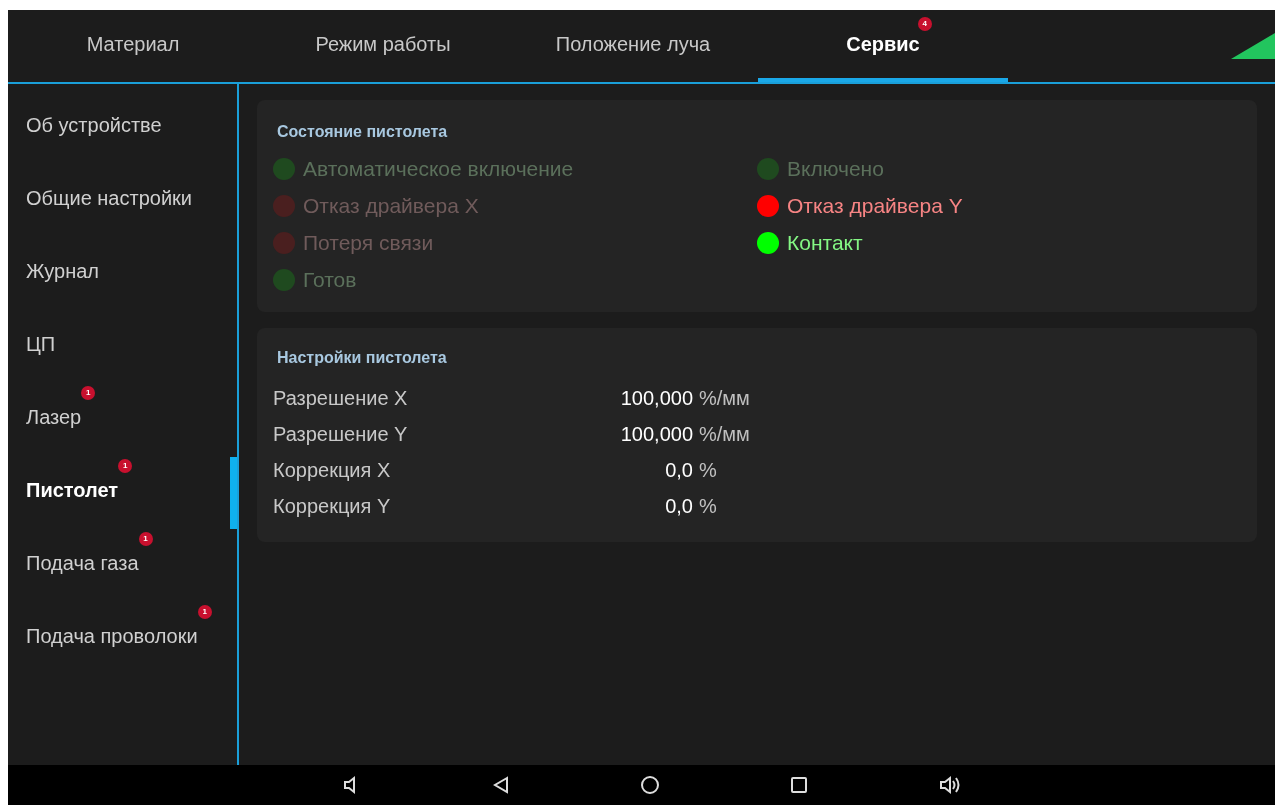 This screenshot has height=805, width=1279. What do you see at coordinates (332, 506) in the screenshot?
I see `setting-label: Коррекция Y` at bounding box center [332, 506].